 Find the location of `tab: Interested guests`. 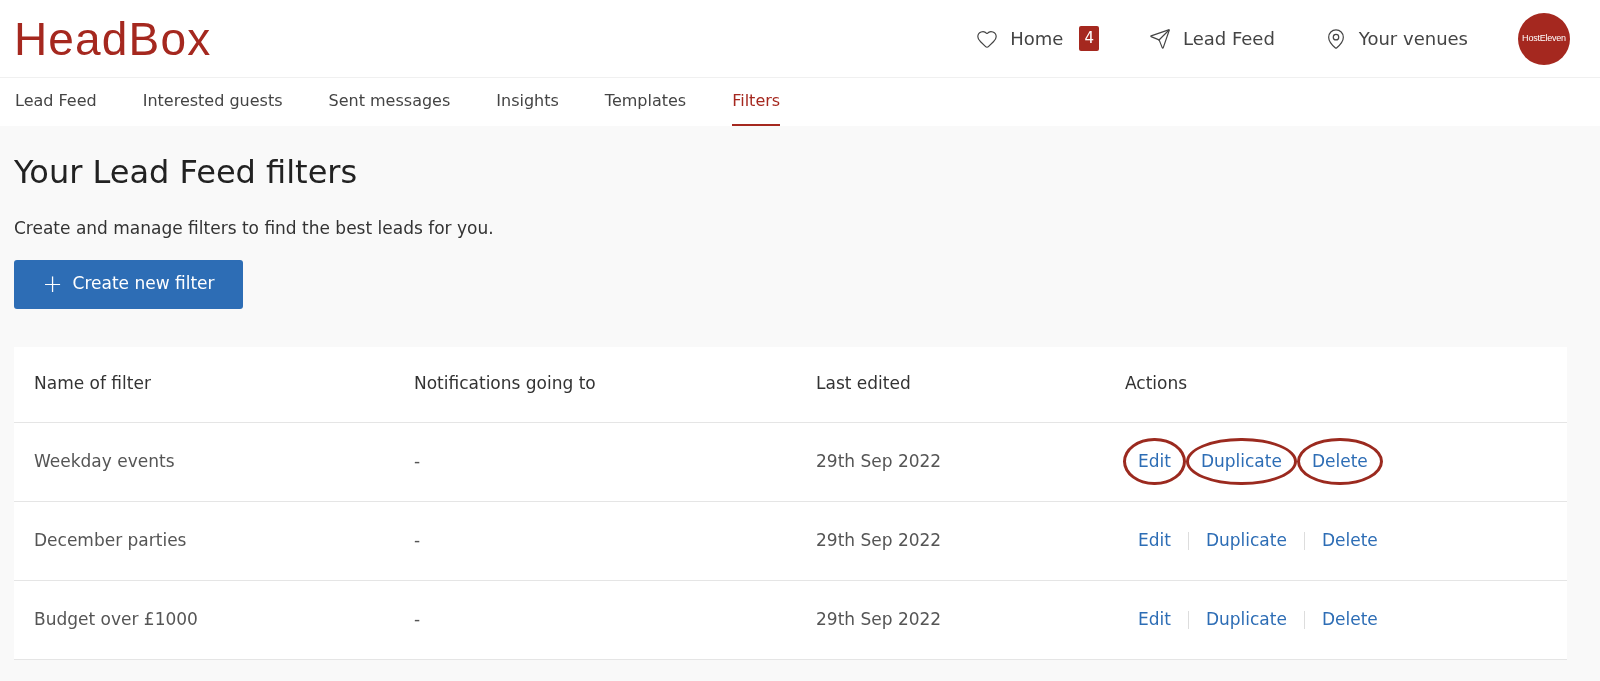

tab: Interested guests is located at coordinates (212, 102).